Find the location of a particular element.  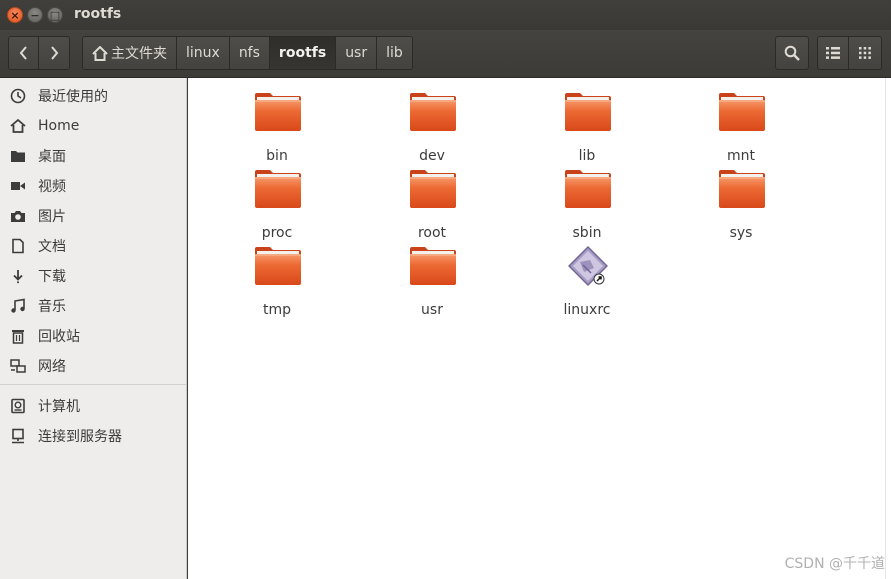

close-button: × is located at coordinates (15, 15).